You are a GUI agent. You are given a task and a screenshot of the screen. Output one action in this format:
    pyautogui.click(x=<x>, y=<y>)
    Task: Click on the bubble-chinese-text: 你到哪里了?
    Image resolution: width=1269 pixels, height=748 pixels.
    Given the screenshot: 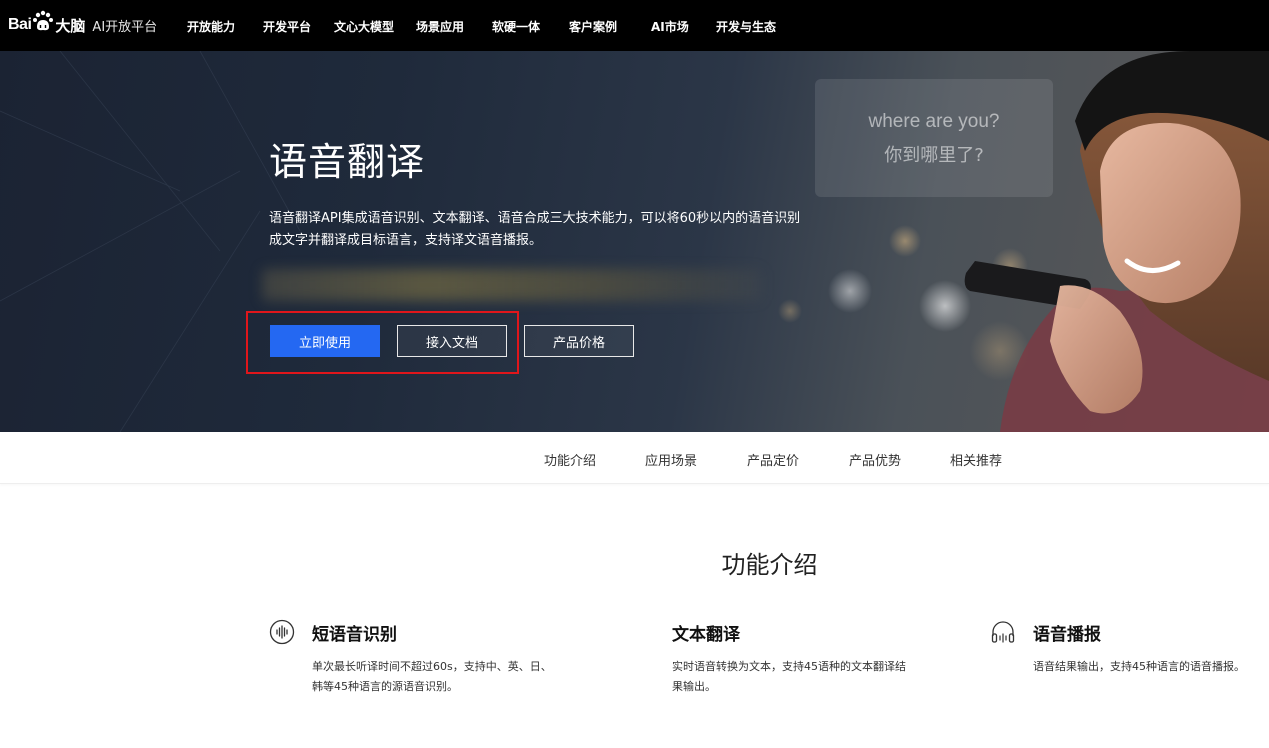 What is the action you would take?
    pyautogui.click(x=934, y=155)
    